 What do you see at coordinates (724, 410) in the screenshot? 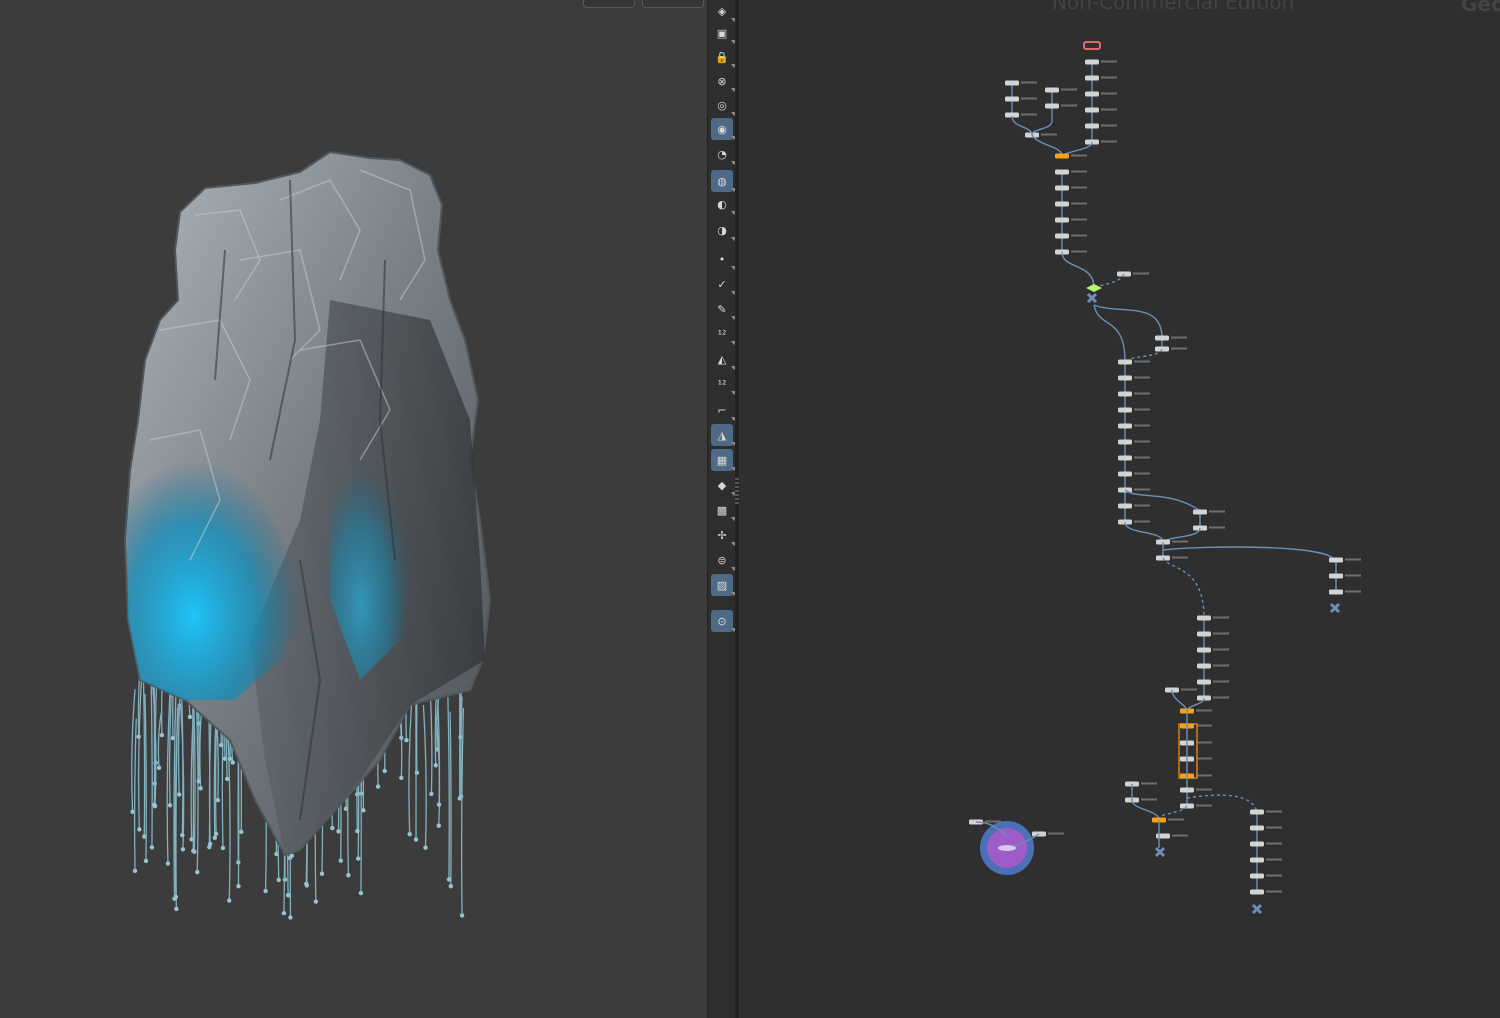
I see `profile-curves-icon: ⌐` at bounding box center [724, 410].